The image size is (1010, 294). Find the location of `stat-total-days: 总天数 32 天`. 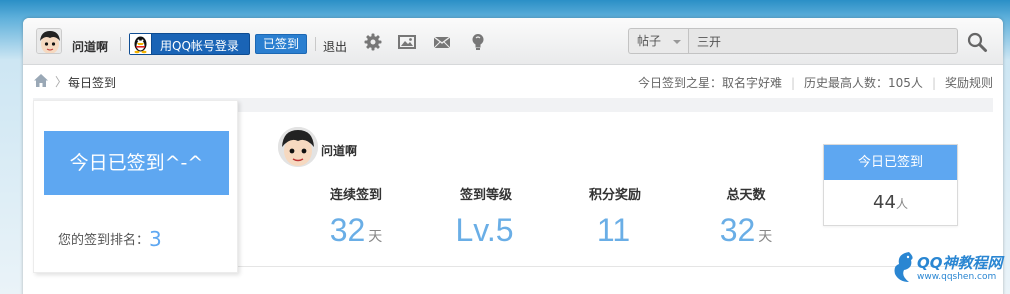

stat-total-days: 总天数 32 天 is located at coordinates (746, 218).